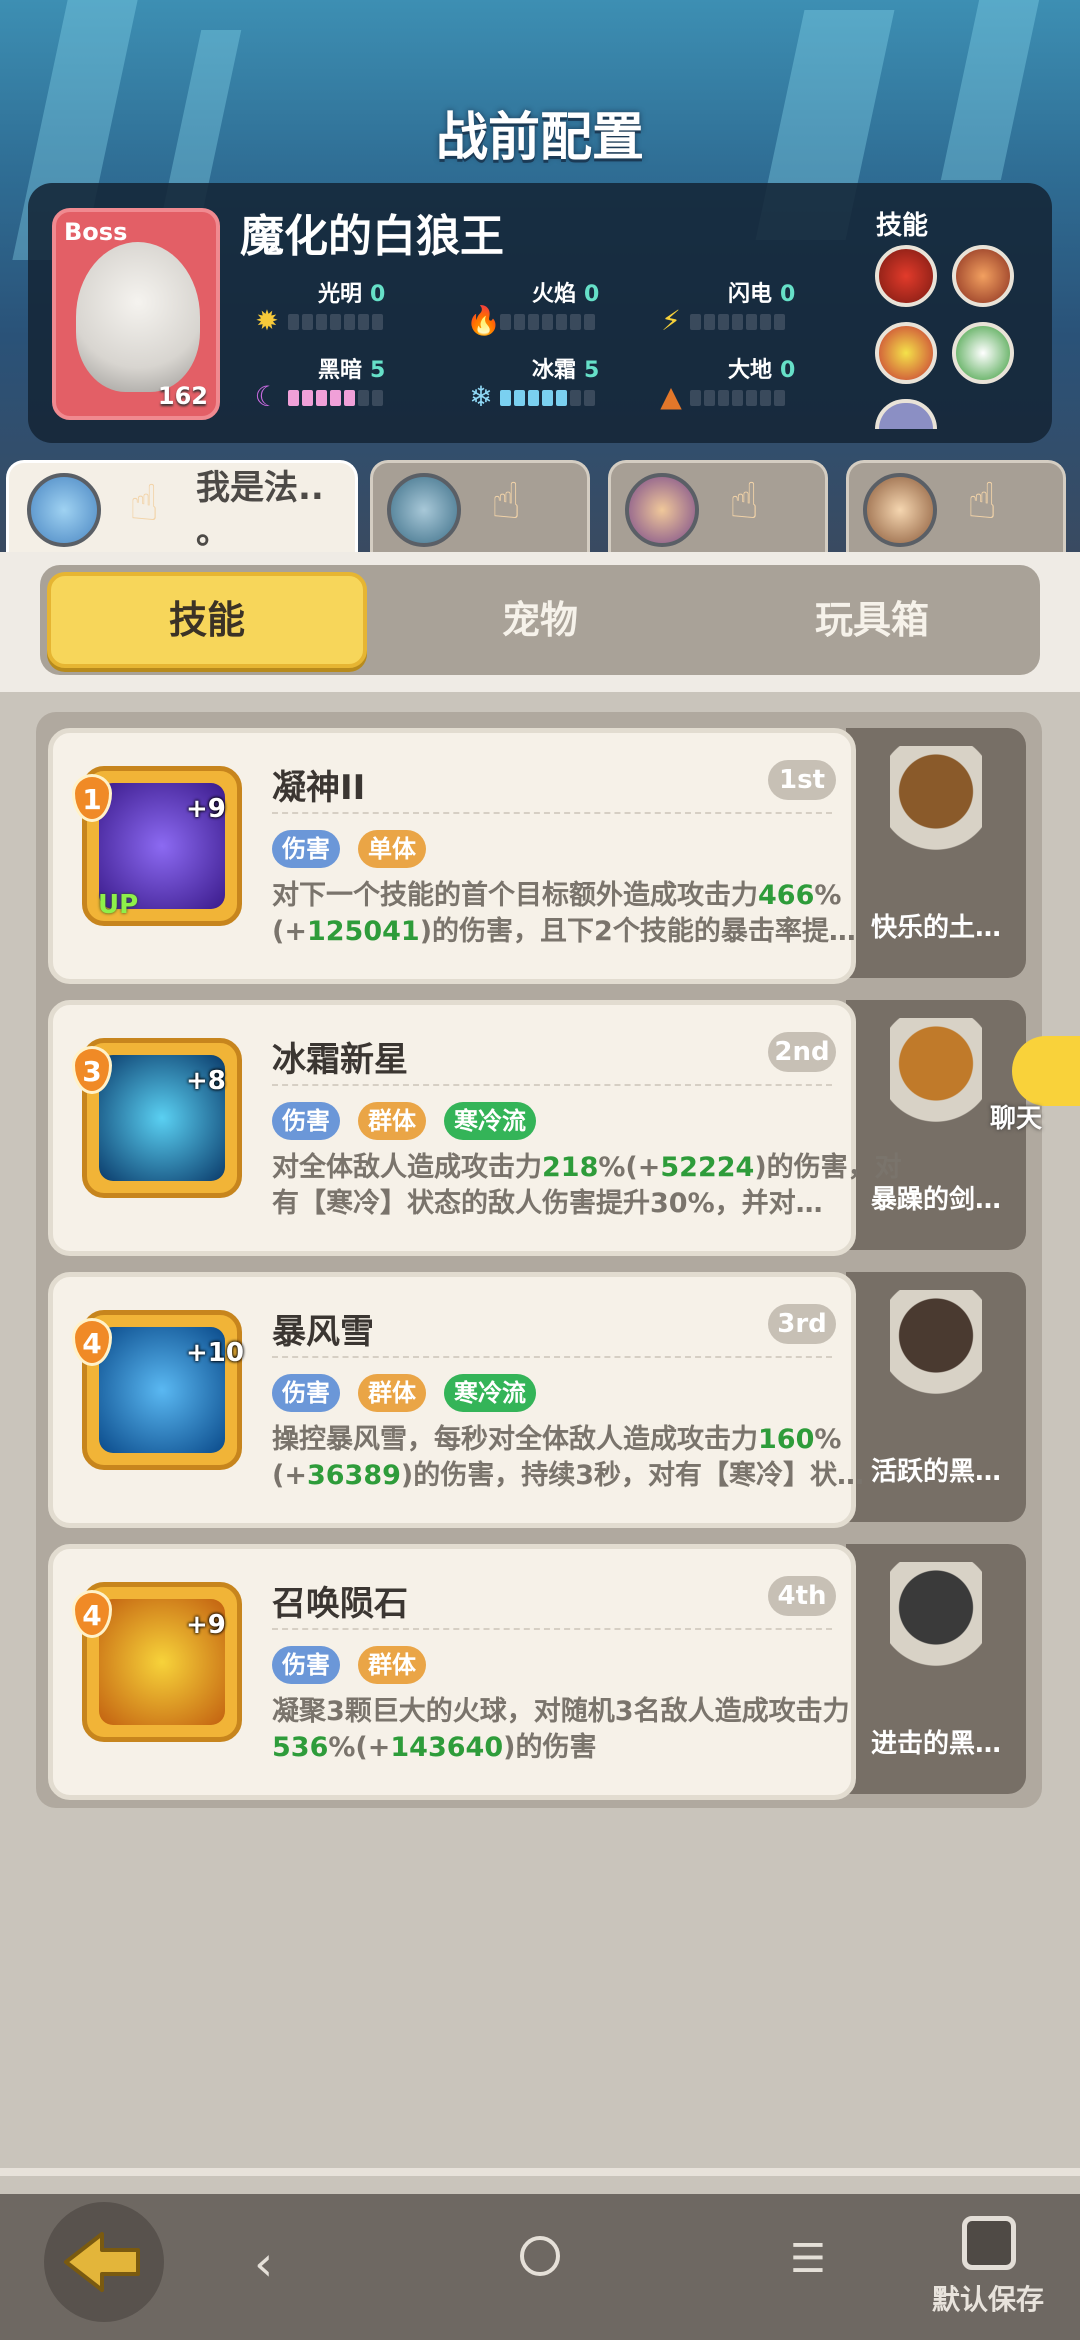 The image size is (1080, 2340). I want to click on element-label: 黑暗 5, so click(351, 368).